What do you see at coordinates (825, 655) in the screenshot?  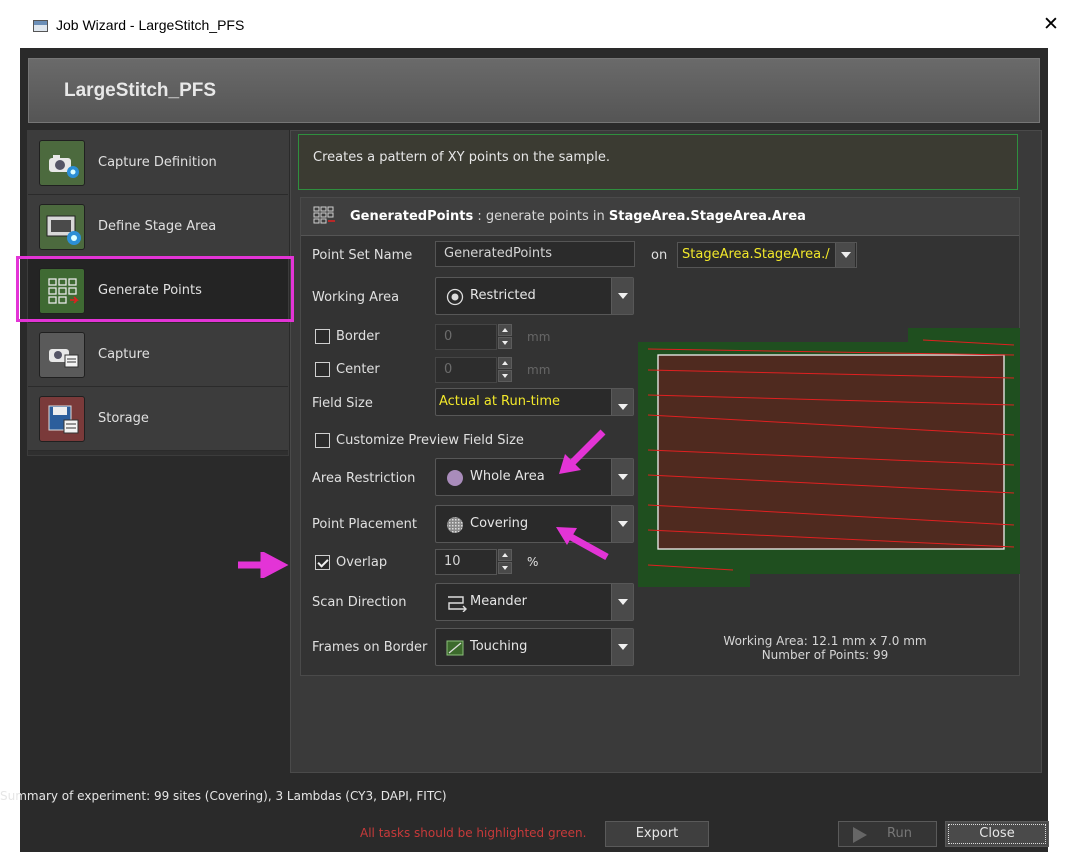 I see `number-of-points-text: Number of Points: 99` at bounding box center [825, 655].